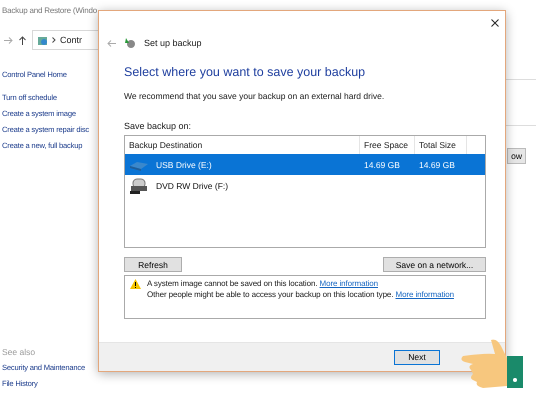 The height and width of the screenshot is (400, 550). I want to click on partial-button: ow, so click(516, 156).